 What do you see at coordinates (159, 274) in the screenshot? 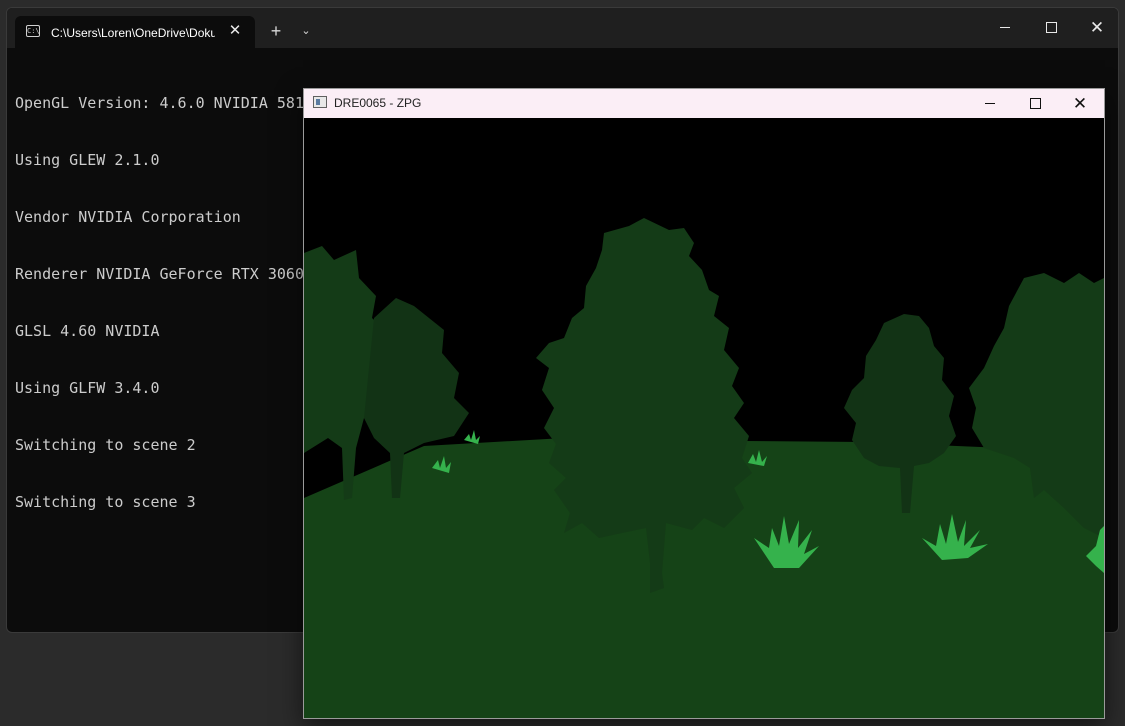
I see `terminal-line: Renderer NVIDIA GeForce RTX 3060` at bounding box center [159, 274].